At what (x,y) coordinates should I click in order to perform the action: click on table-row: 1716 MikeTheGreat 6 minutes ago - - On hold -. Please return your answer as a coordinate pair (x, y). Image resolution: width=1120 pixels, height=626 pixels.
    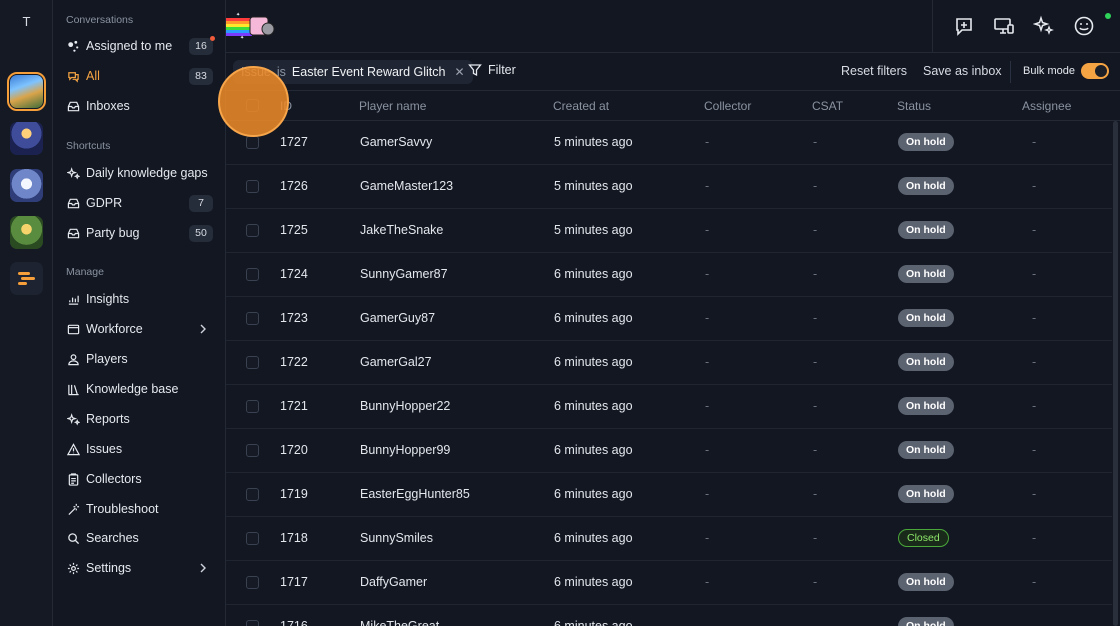
    Looking at the image, I should click on (669, 615).